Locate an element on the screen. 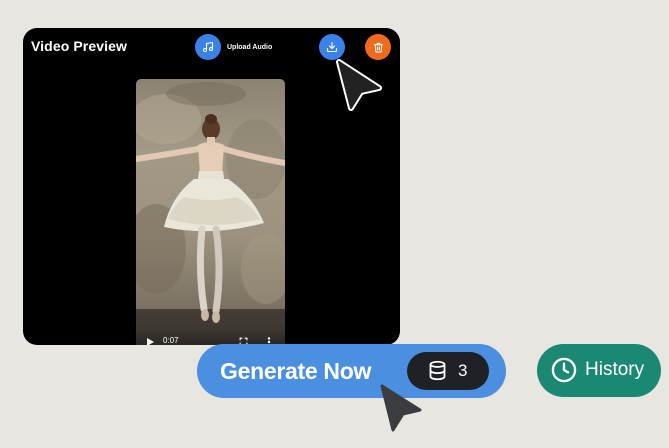  video-player: 0:07 is located at coordinates (210, 212).